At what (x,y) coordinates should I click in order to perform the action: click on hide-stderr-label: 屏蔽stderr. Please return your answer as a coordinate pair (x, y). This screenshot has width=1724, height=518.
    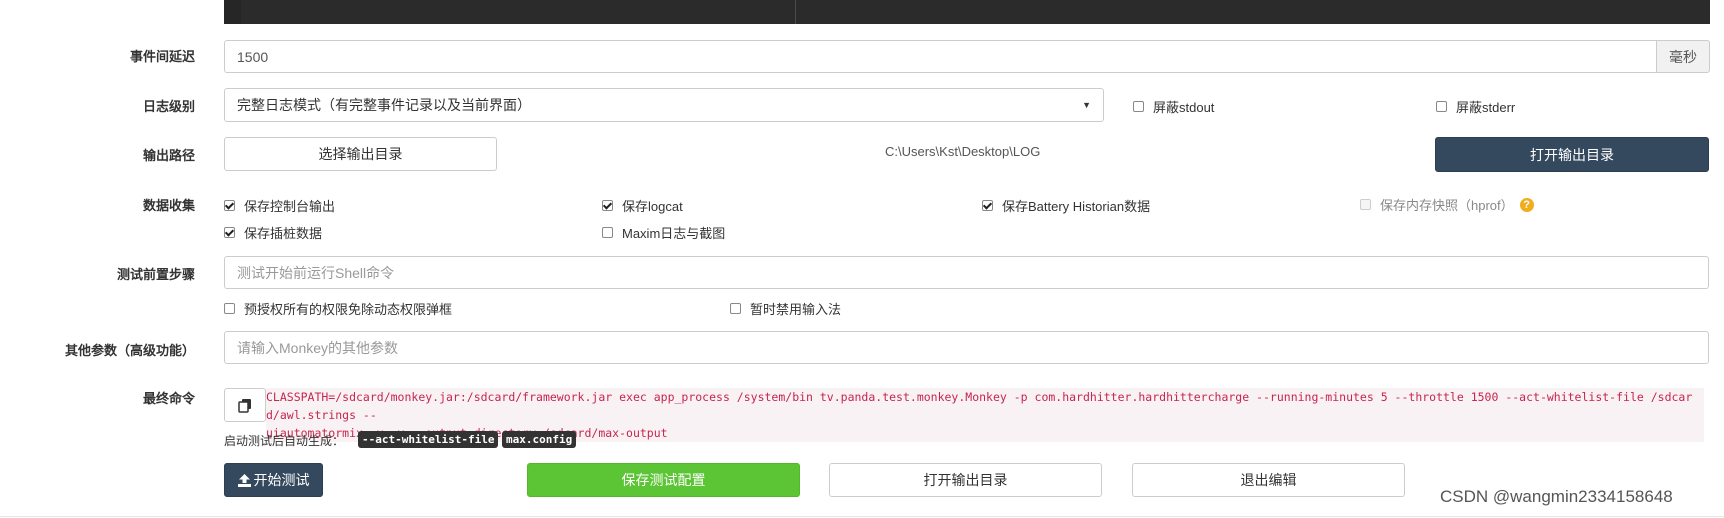
    Looking at the image, I should click on (1486, 107).